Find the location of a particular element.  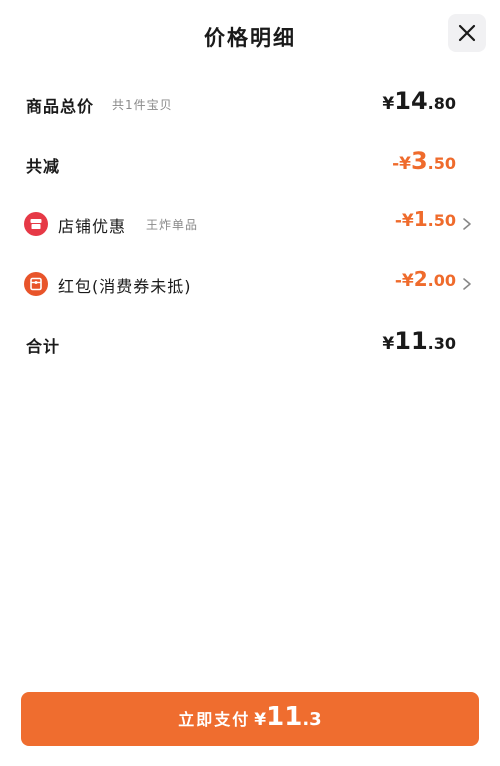

goods-count-label: 共1件宝贝 is located at coordinates (142, 105).